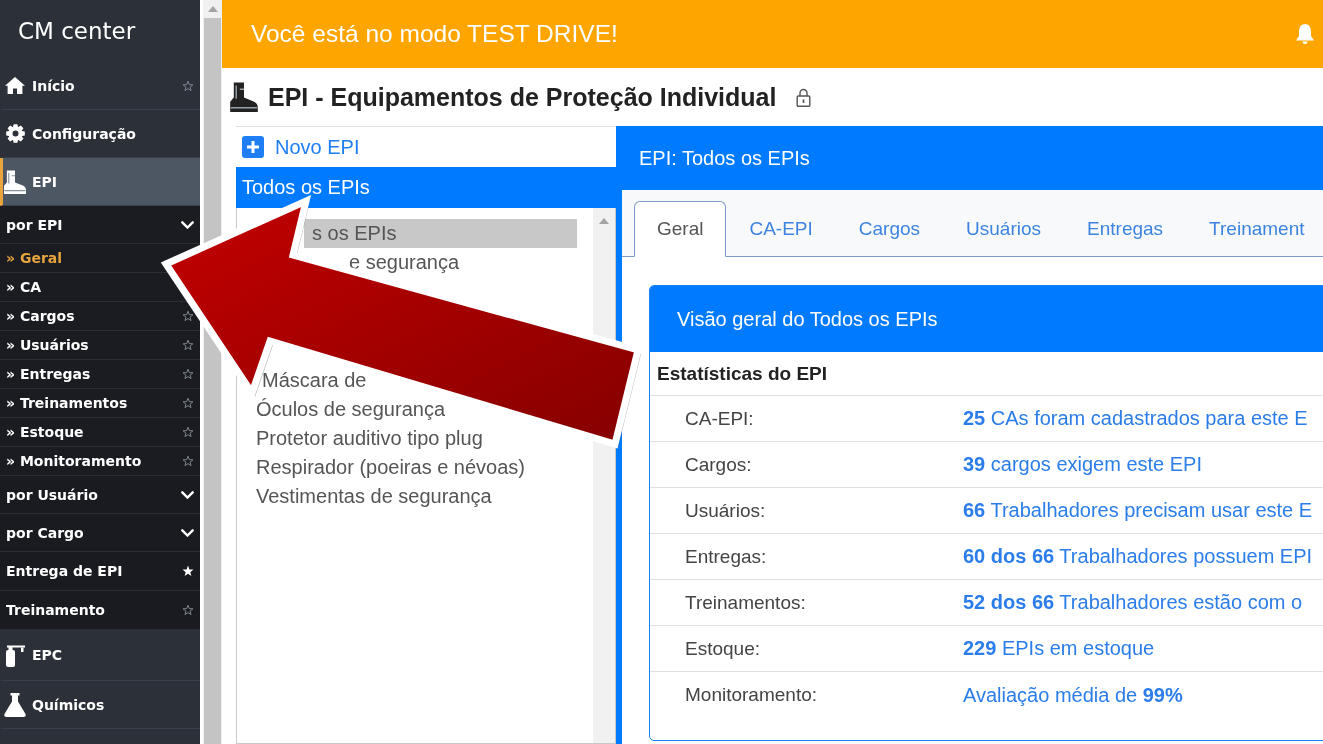  What do you see at coordinates (100, 182) in the screenshot?
I see `nav-item: EPI` at bounding box center [100, 182].